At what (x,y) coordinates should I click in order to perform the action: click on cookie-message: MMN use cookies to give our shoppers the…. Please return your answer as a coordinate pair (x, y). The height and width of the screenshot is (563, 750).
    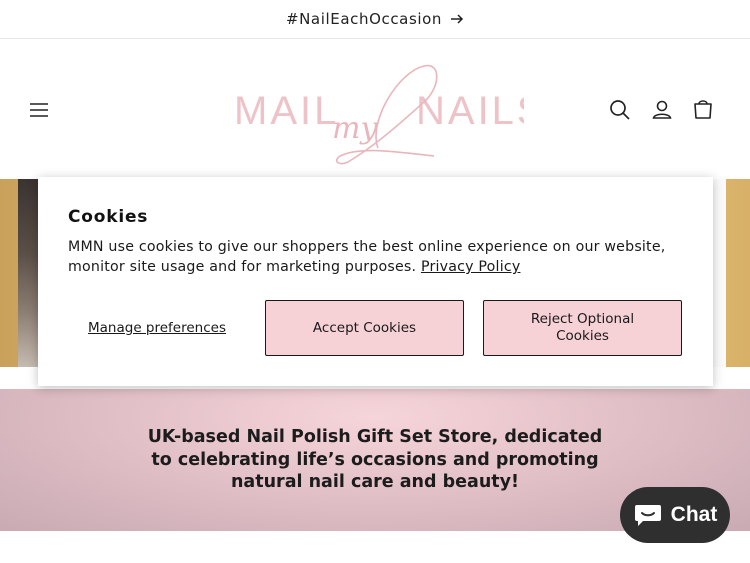
    Looking at the image, I should click on (375, 257).